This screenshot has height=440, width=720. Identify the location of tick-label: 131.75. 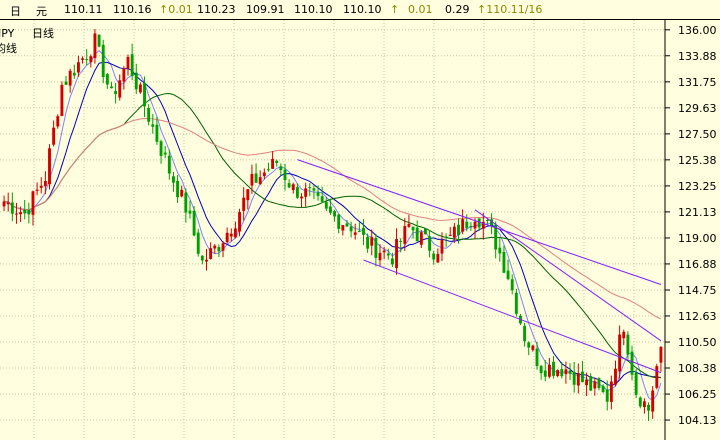
(697, 82).